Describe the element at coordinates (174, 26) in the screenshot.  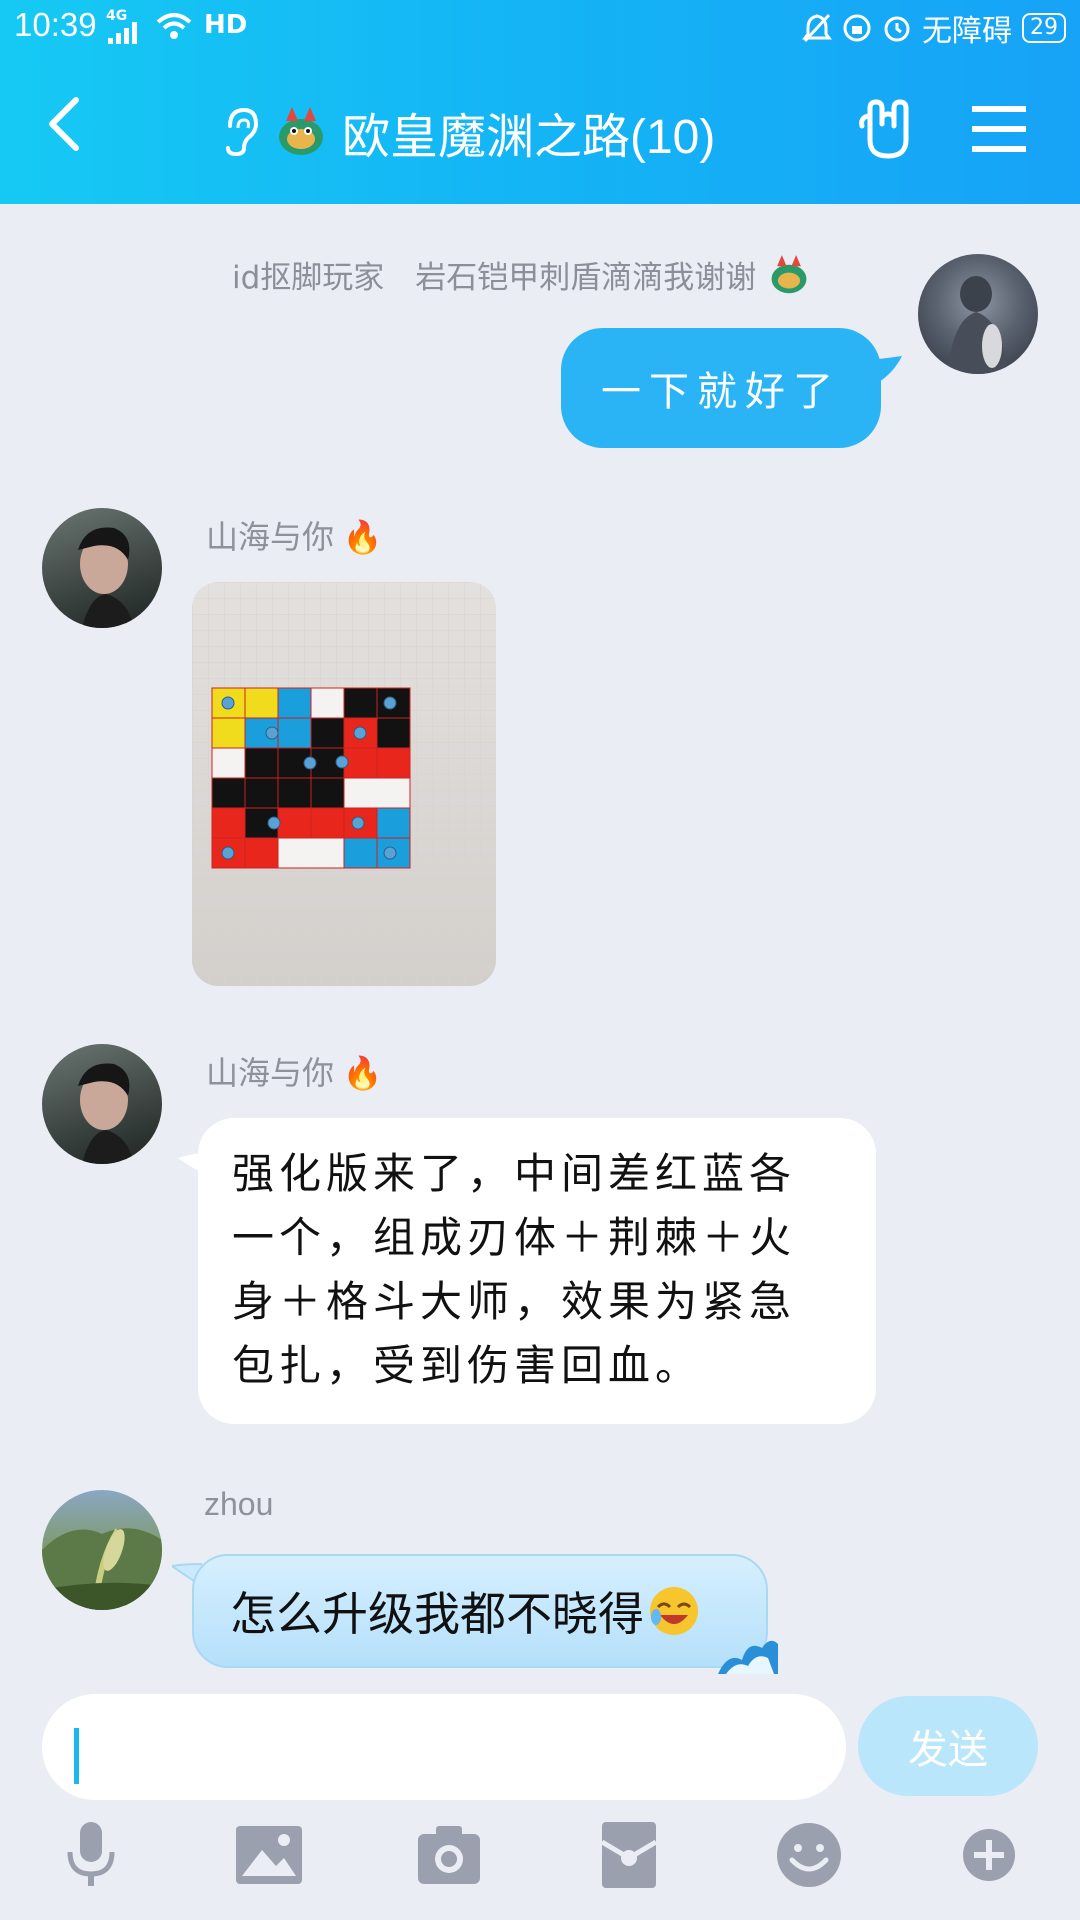
I see `wifi-icon` at that location.